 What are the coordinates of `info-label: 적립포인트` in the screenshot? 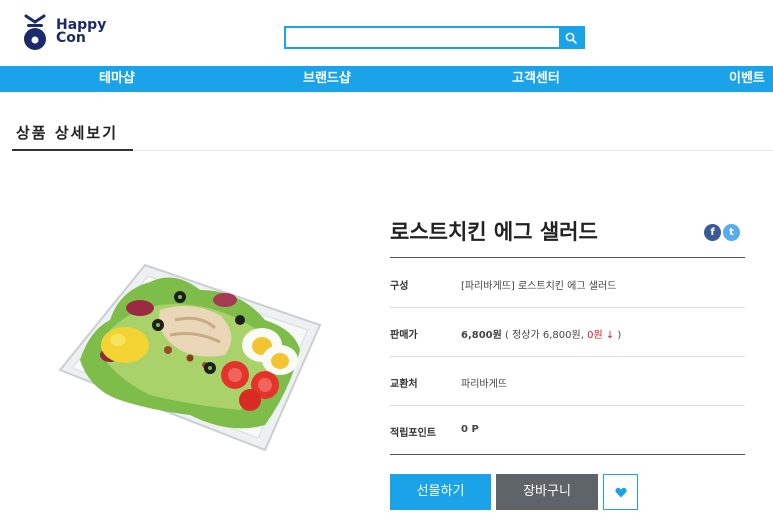 It's located at (413, 433).